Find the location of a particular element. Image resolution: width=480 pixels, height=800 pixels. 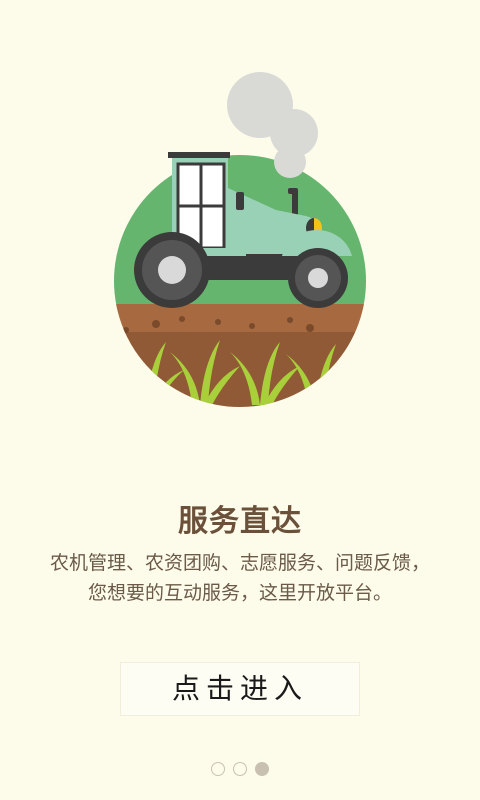

page-title: 服务直达 is located at coordinates (240, 521).